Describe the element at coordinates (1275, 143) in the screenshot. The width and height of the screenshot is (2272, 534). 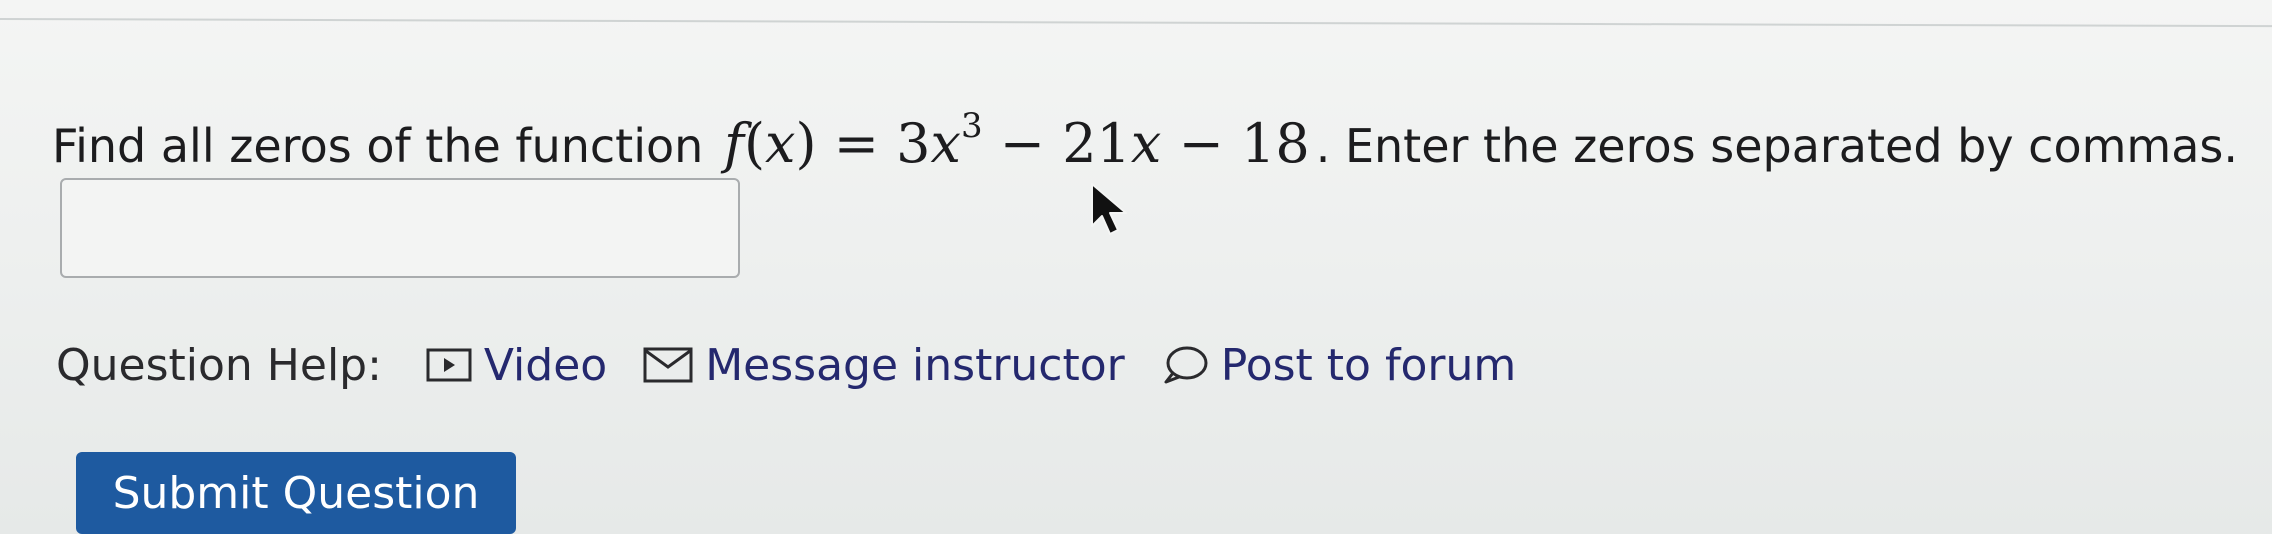
I see `constant-term: 18` at that location.